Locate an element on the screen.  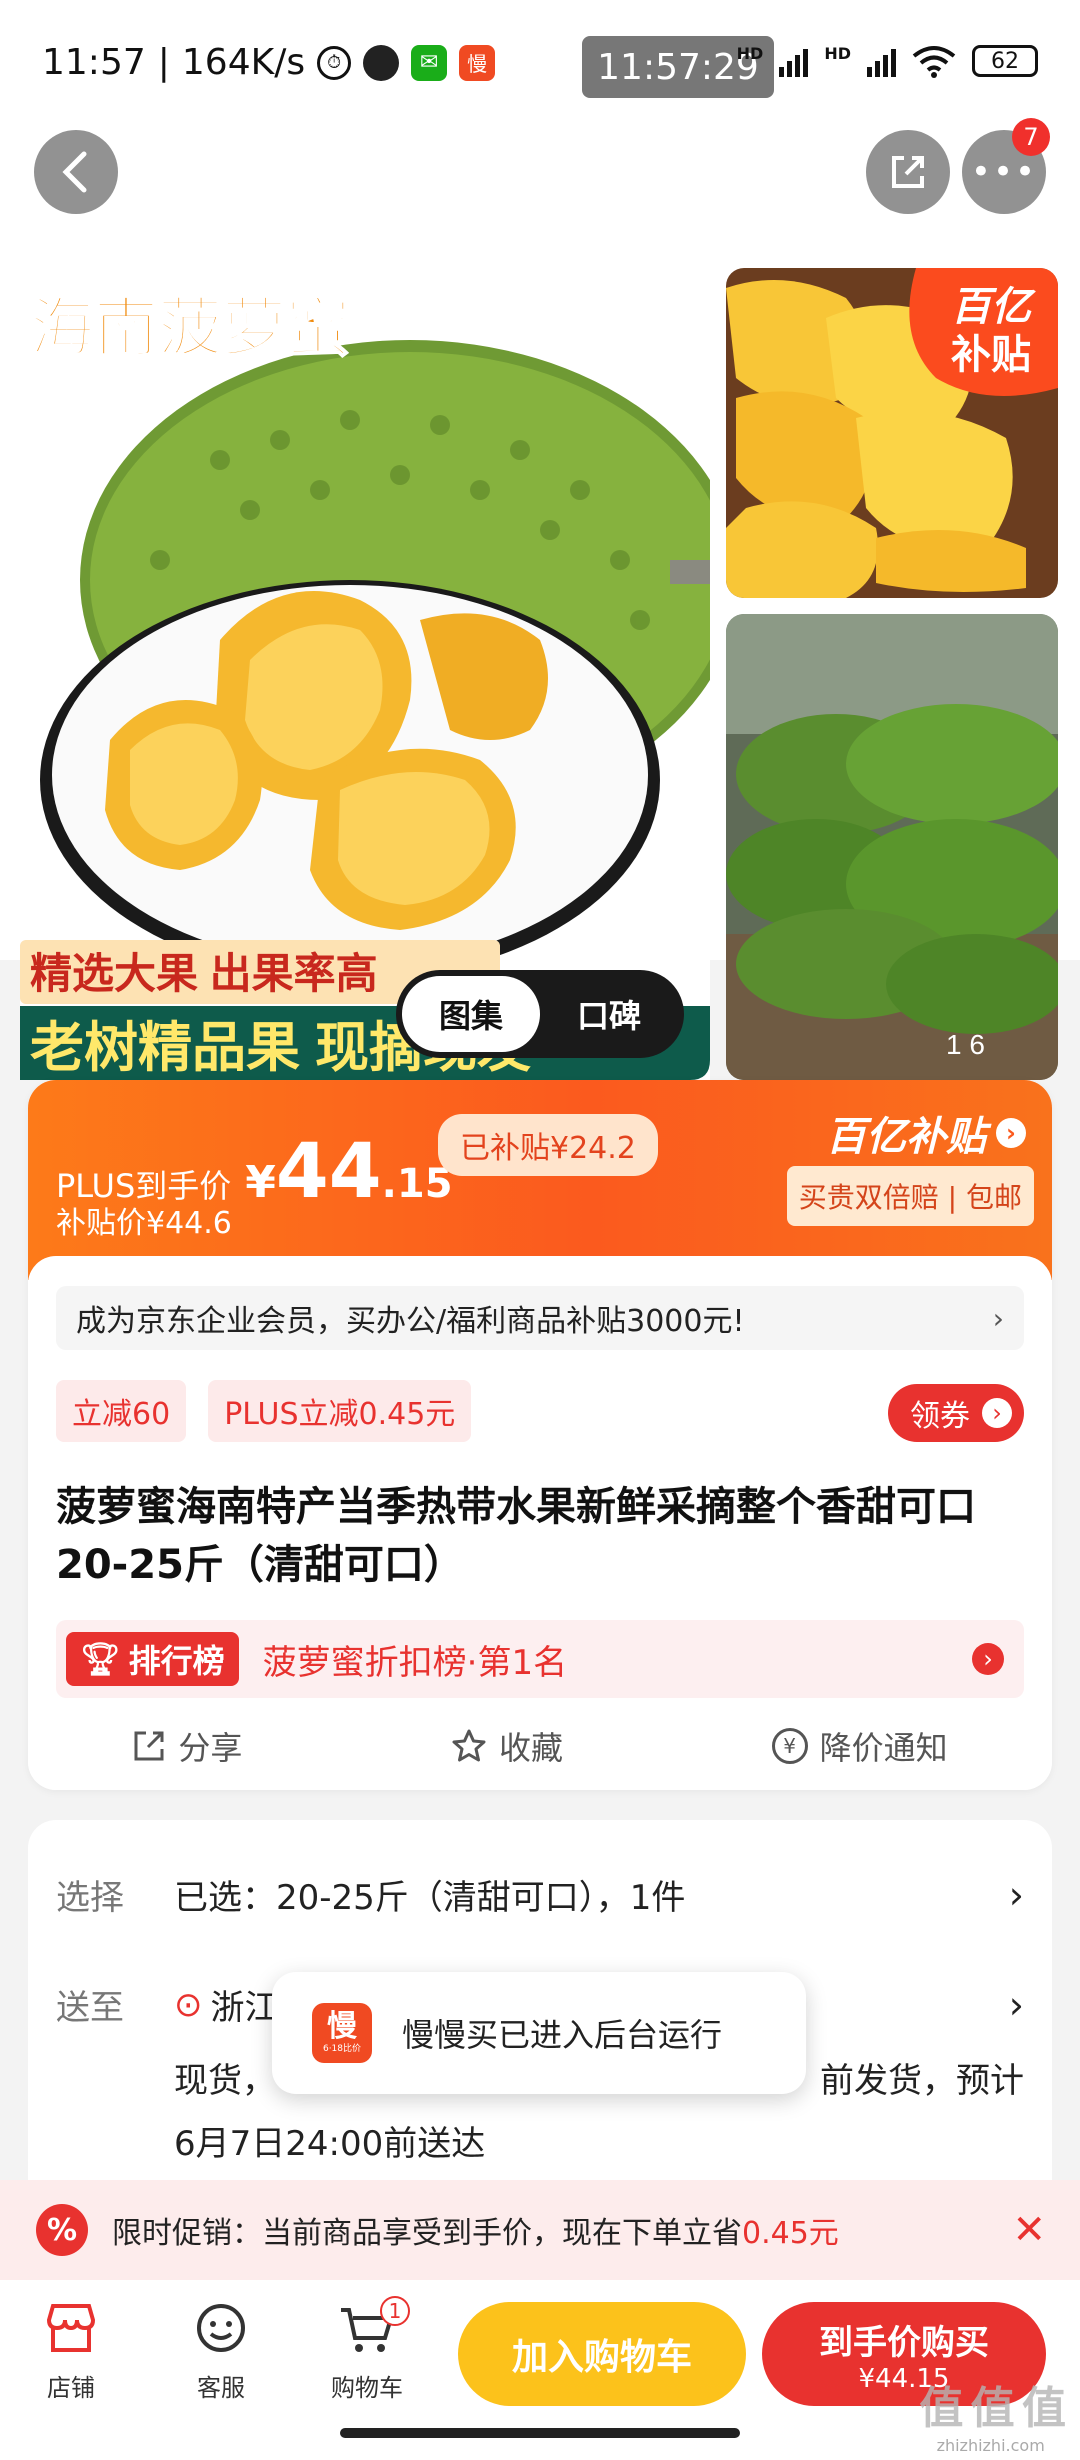
status-time: 11:57 is located at coordinates (94, 62).